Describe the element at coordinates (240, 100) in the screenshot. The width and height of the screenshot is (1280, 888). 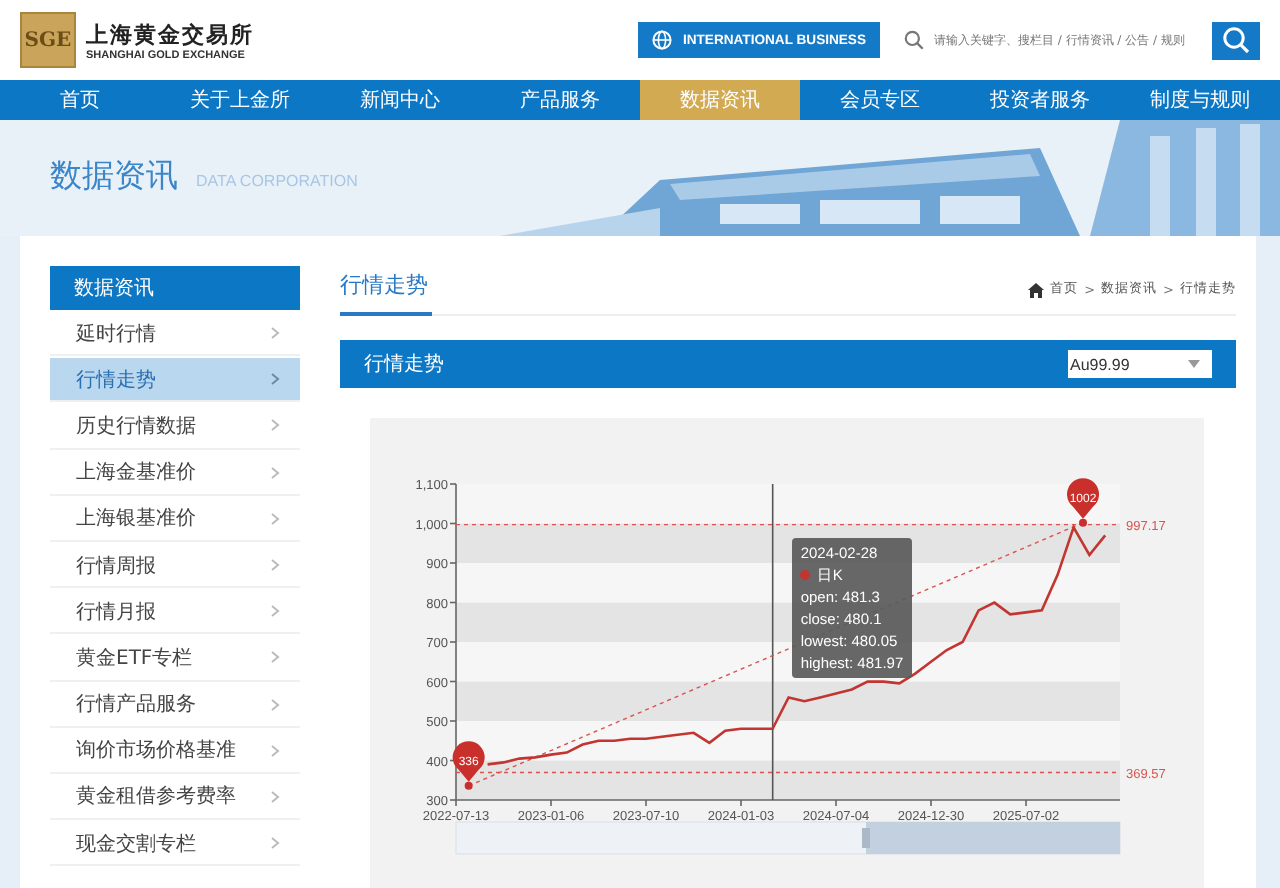
I see `nav-item: 关于上金所` at that location.